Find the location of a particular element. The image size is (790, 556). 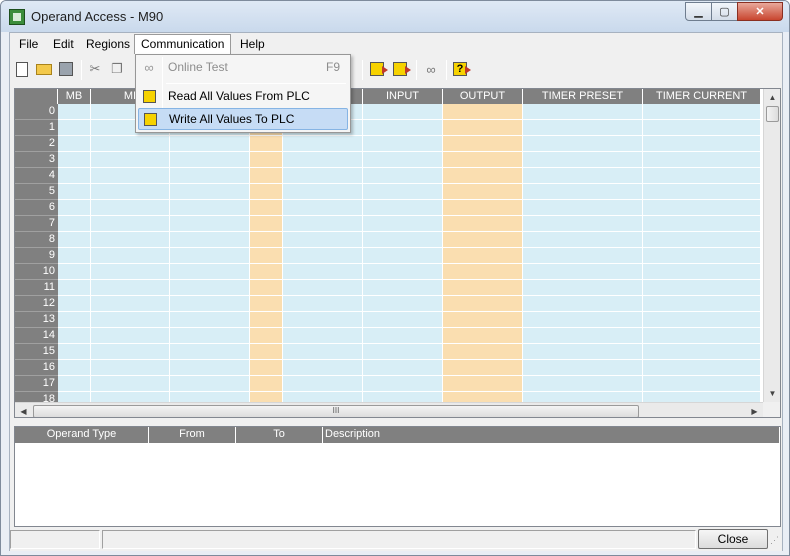

row-header: 2 is located at coordinates (36, 144).